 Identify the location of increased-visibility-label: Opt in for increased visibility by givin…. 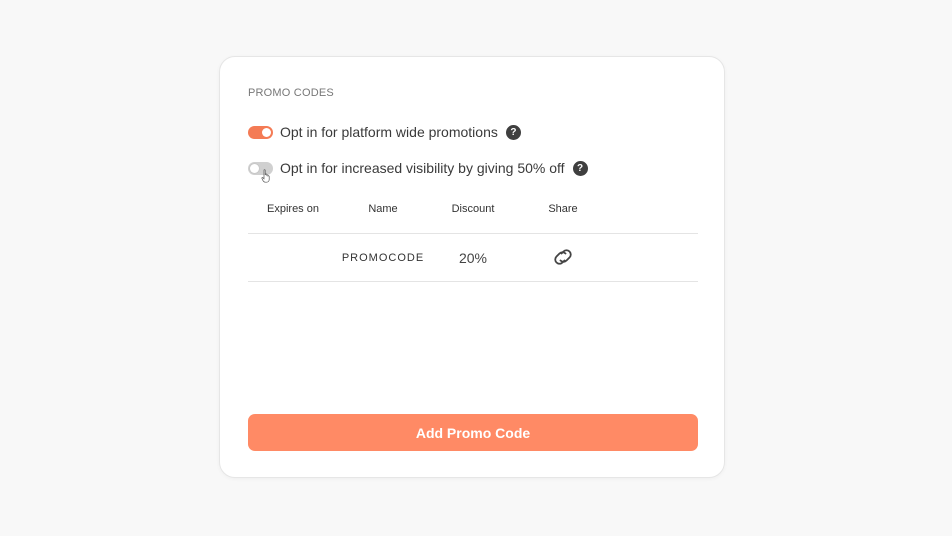
(422, 168).